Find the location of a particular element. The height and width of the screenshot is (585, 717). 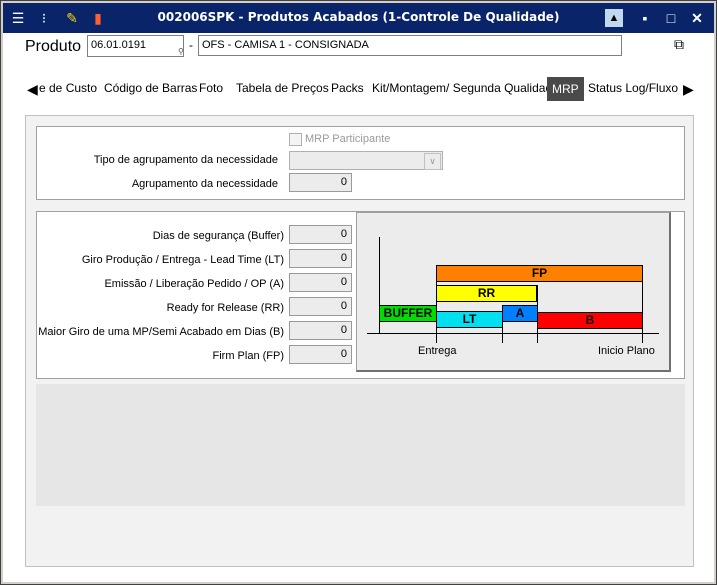

inicio-plano-label: Inicio Plano is located at coordinates (626, 351).